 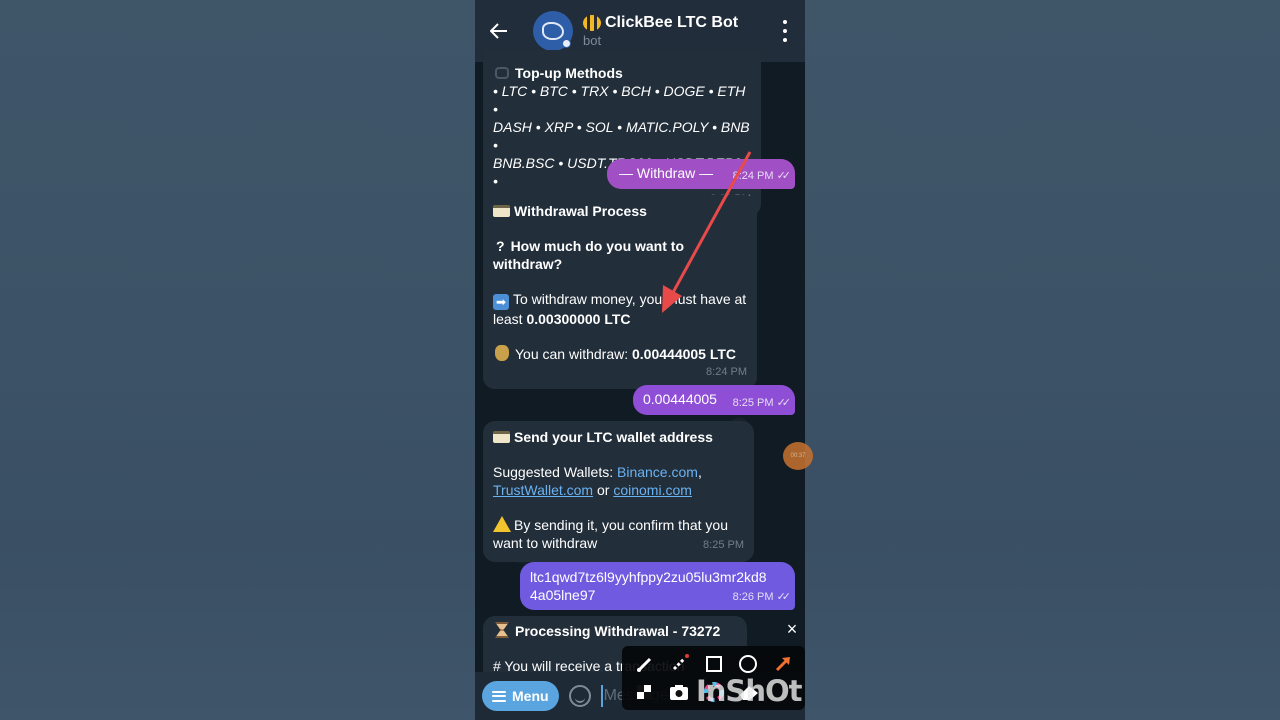 What do you see at coordinates (648, 577) in the screenshot?
I see `address-line: ltc1qwd7tz6l9yyhfppy2zu05lu3mr2kd8` at bounding box center [648, 577].